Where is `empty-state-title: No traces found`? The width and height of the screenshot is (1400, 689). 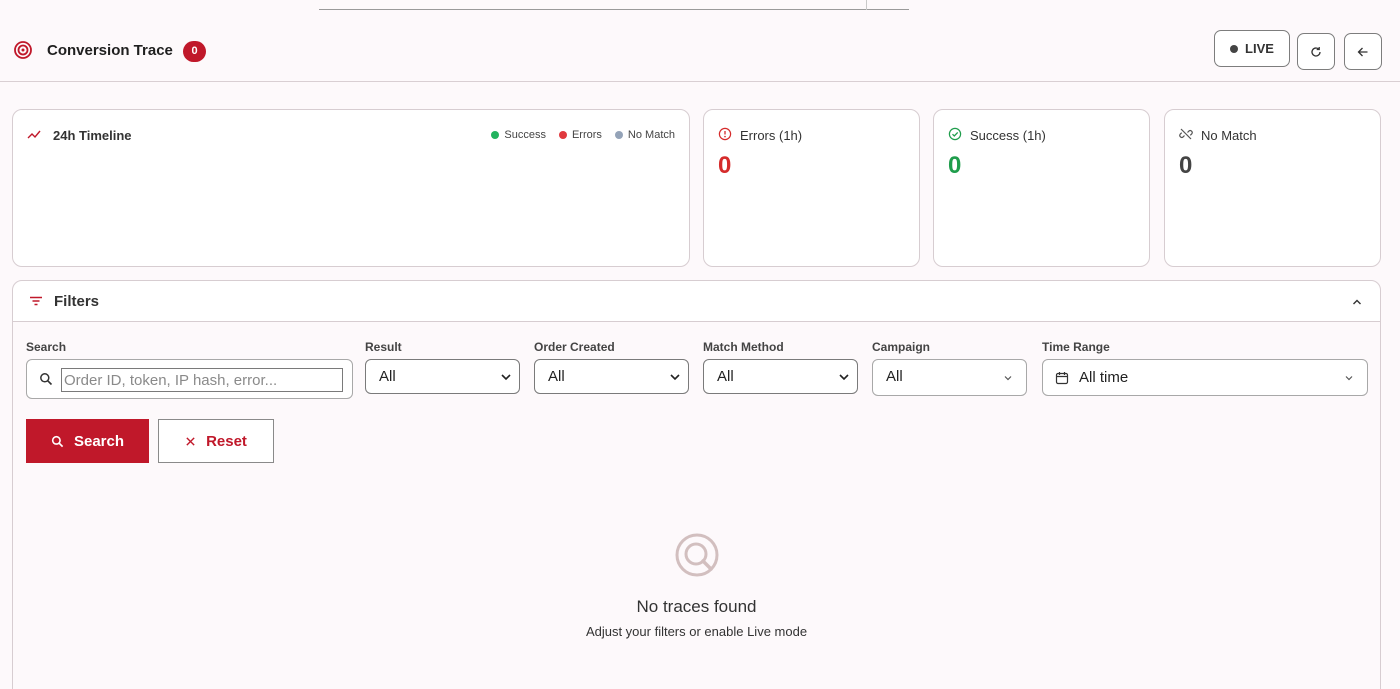
empty-state-title: No traces found is located at coordinates (696, 606).